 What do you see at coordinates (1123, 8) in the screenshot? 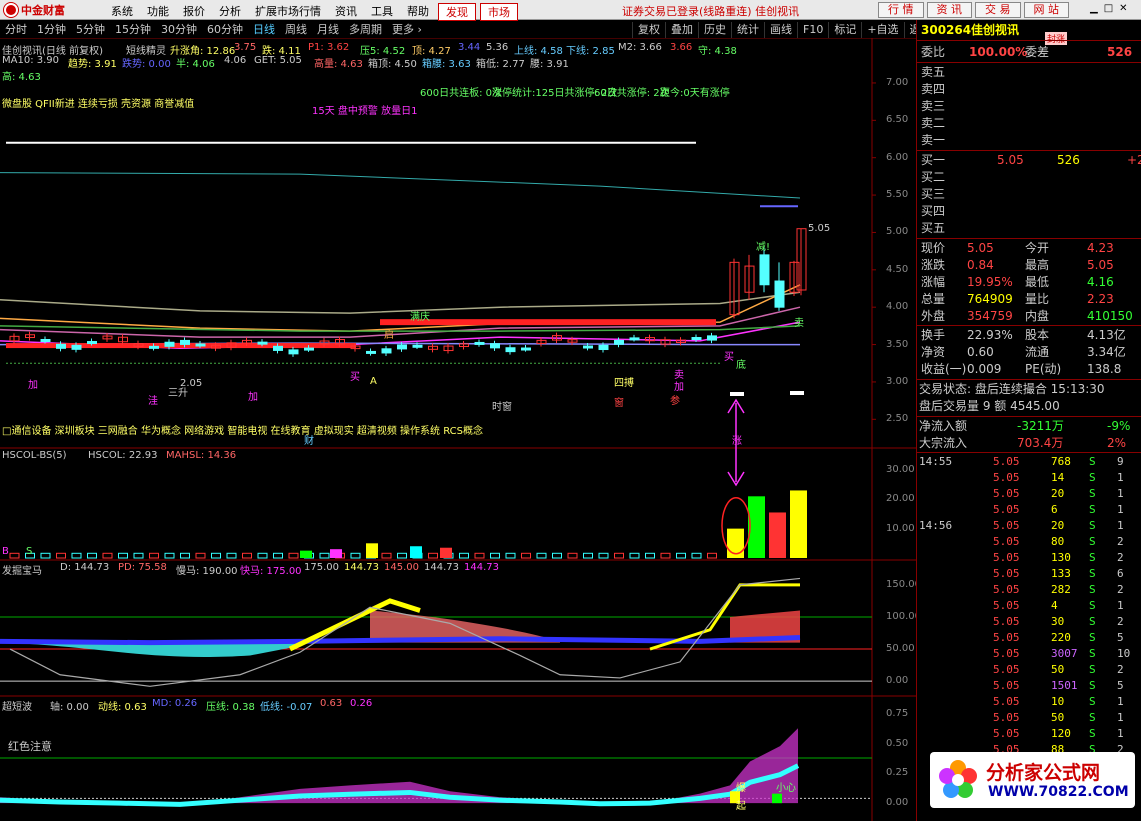
I see `close-icon: ✕` at bounding box center [1123, 8].